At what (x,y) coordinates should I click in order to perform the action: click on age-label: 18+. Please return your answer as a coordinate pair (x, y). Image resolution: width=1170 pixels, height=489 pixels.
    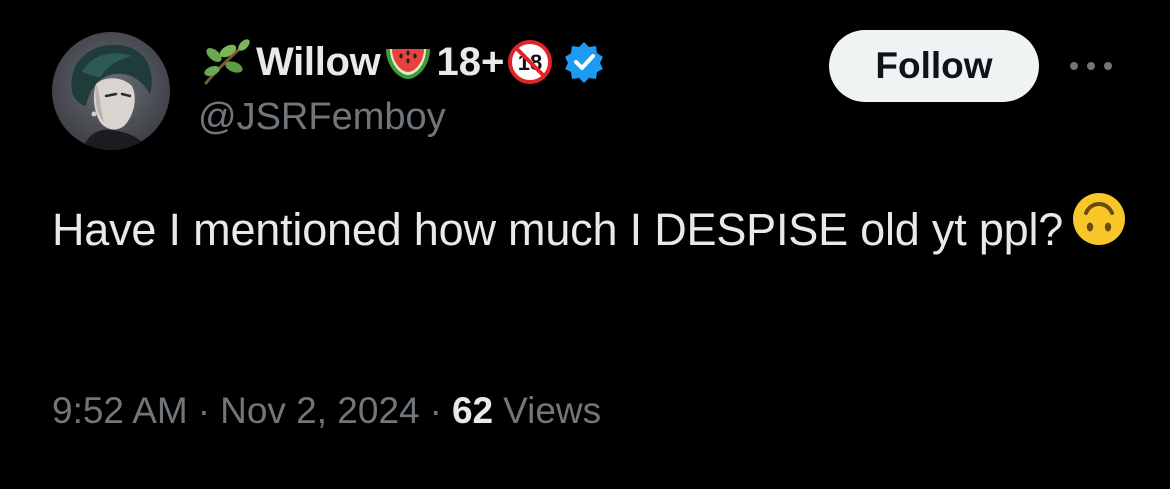
    Looking at the image, I should click on (470, 61).